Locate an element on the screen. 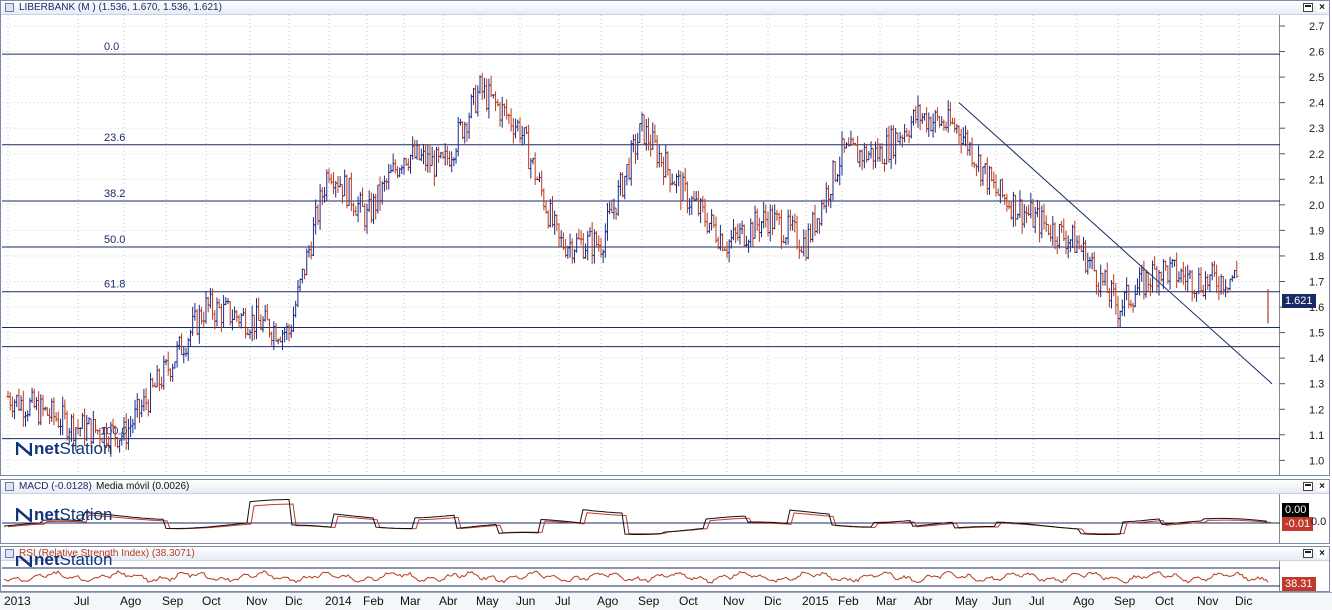  x-tick-label: Feb is located at coordinates (373, 601).